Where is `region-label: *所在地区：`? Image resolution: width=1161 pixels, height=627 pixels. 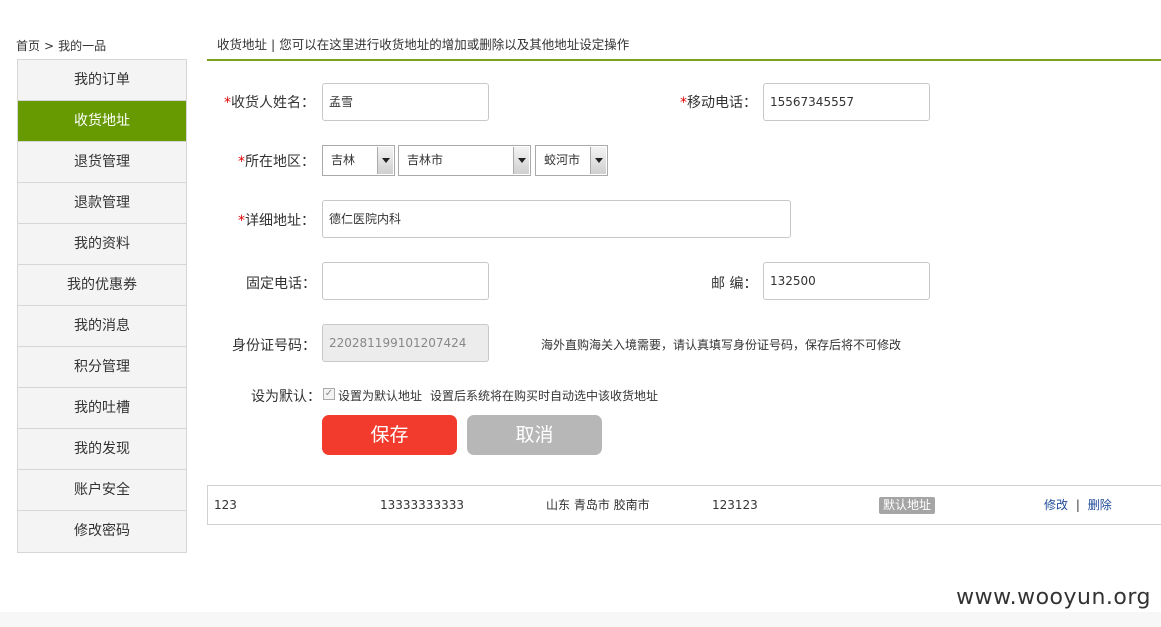
region-label: *所在地区： is located at coordinates (276, 161).